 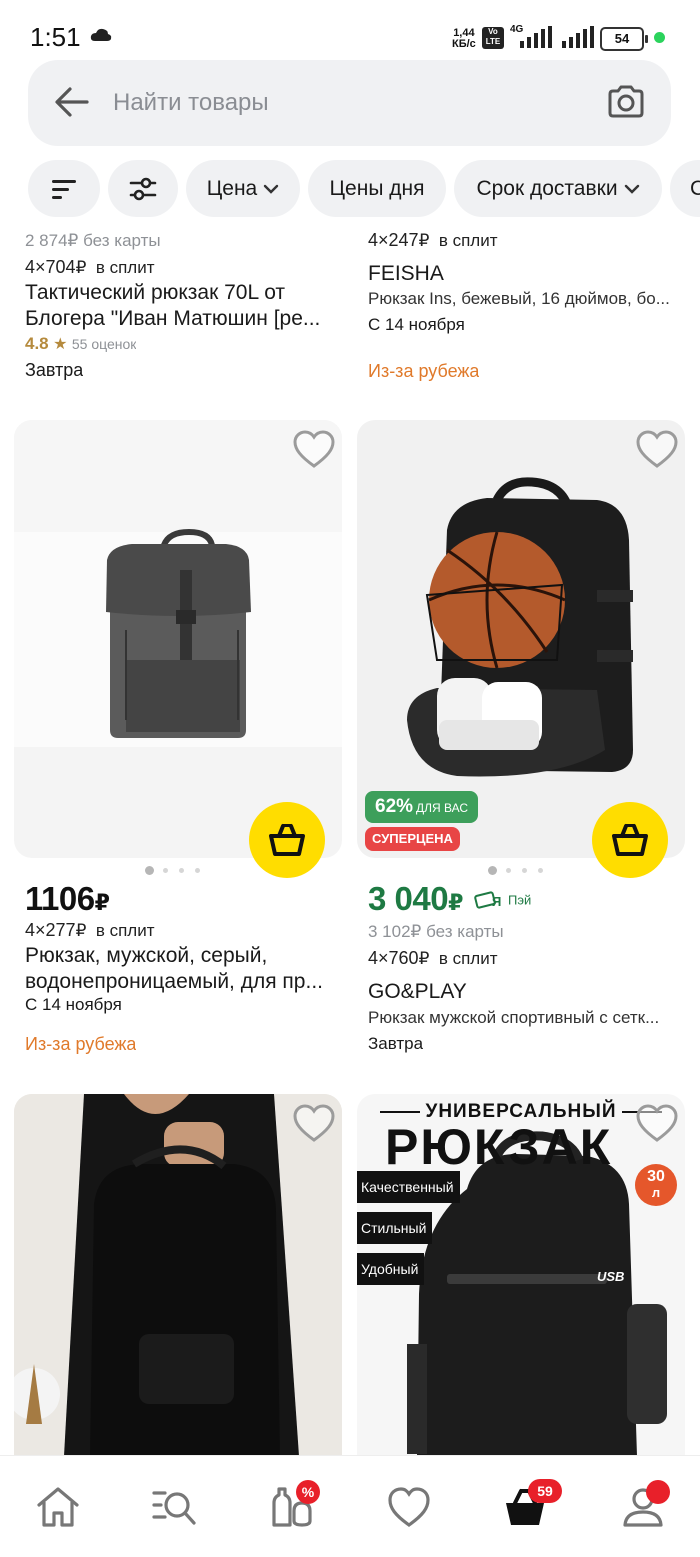 What do you see at coordinates (502, 902) in the screenshot?
I see `yandex-pay-label: Я Пэй` at bounding box center [502, 902].